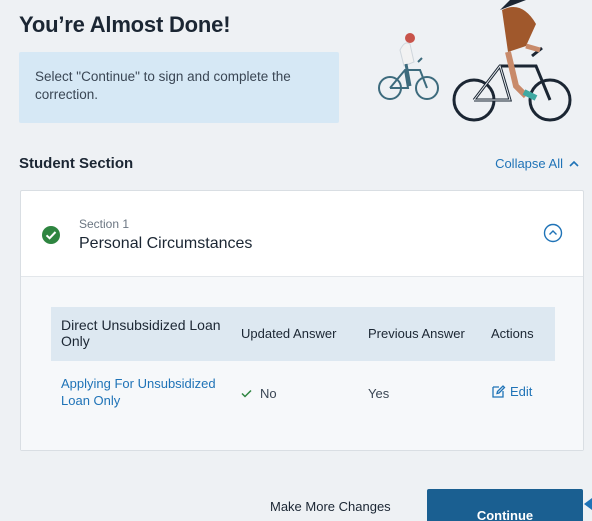  What do you see at coordinates (521, 391) in the screenshot?
I see `edit-label: Edit` at bounding box center [521, 391].